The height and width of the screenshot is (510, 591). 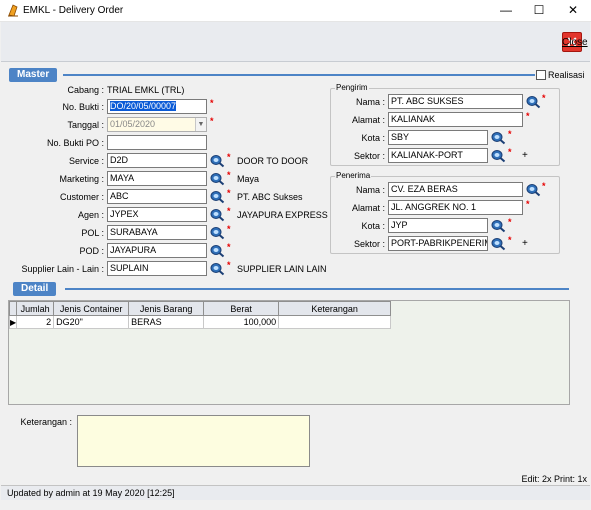 I want to click on row-indicator-icon: ▶, so click(x=13, y=322).